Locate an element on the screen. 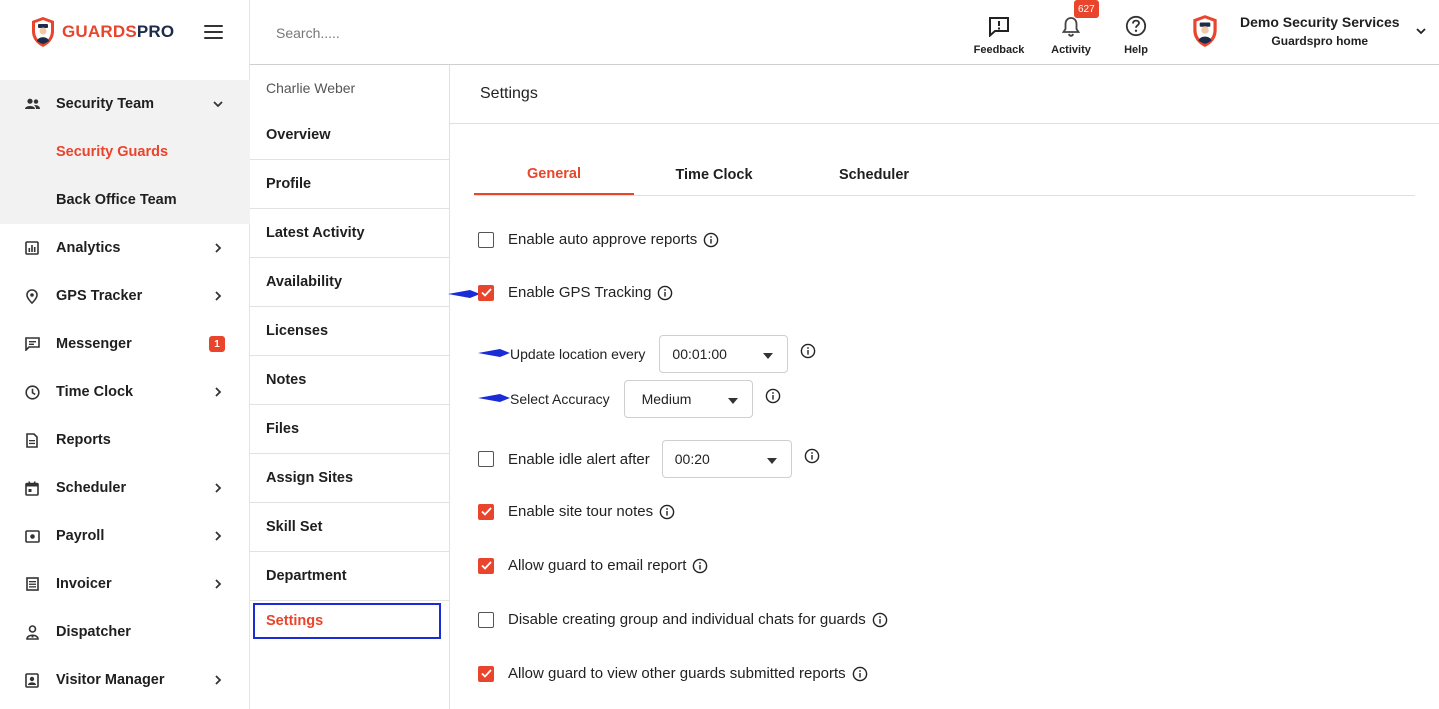 The image size is (1439, 709). page-title: Settings is located at coordinates (944, 94).